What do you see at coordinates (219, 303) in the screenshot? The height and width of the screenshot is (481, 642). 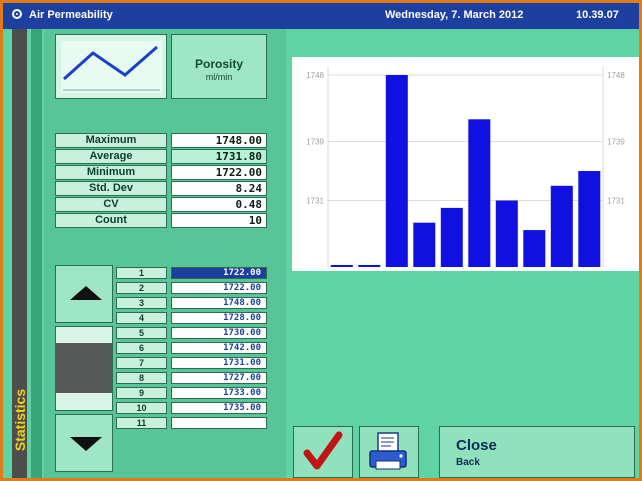 I see `row-value: 1748.00` at bounding box center [219, 303].